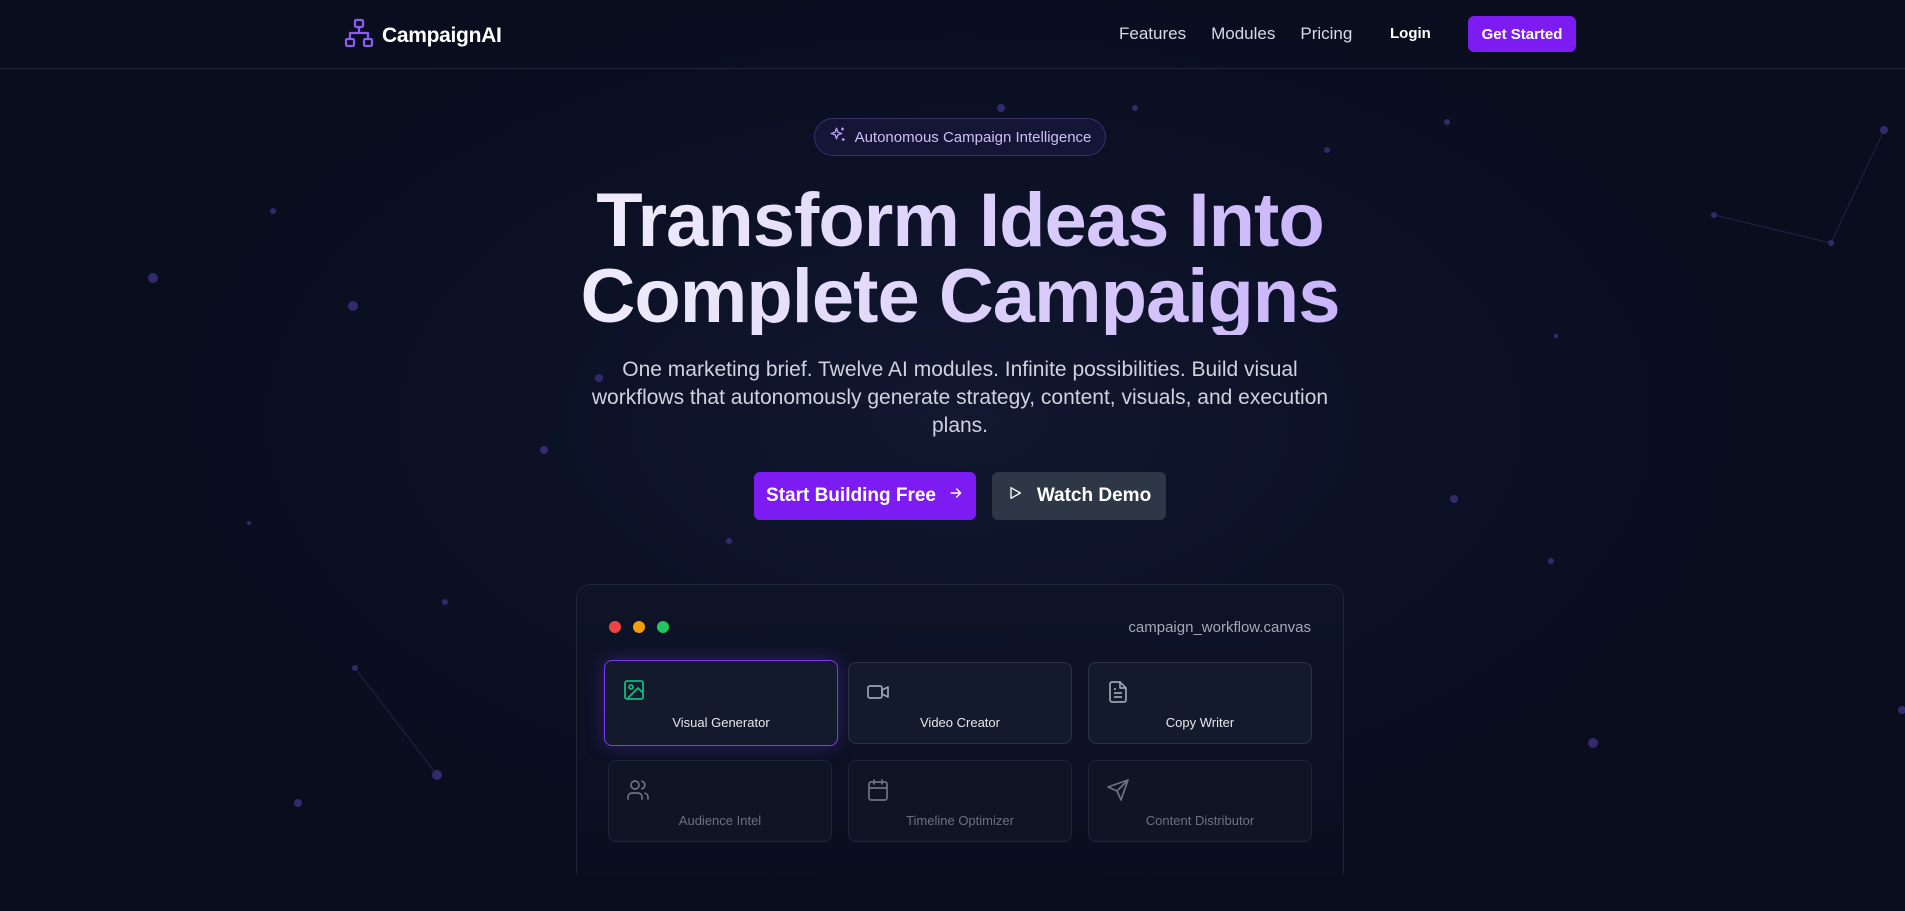 The image size is (1905, 911). I want to click on module-label: Visual Generator, so click(721, 722).